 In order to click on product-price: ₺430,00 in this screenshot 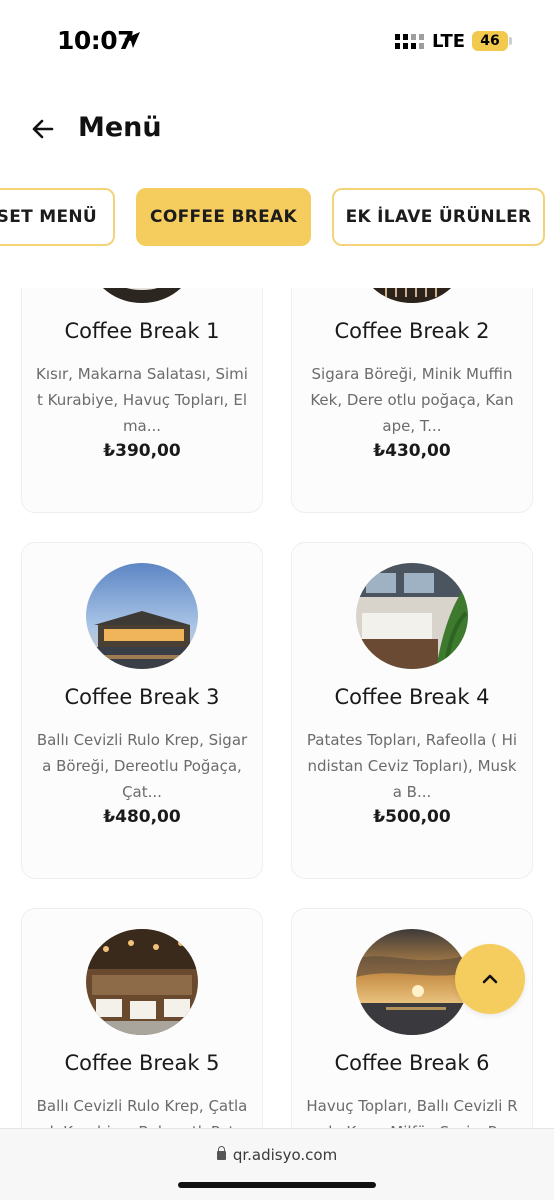, I will do `click(412, 451)`.